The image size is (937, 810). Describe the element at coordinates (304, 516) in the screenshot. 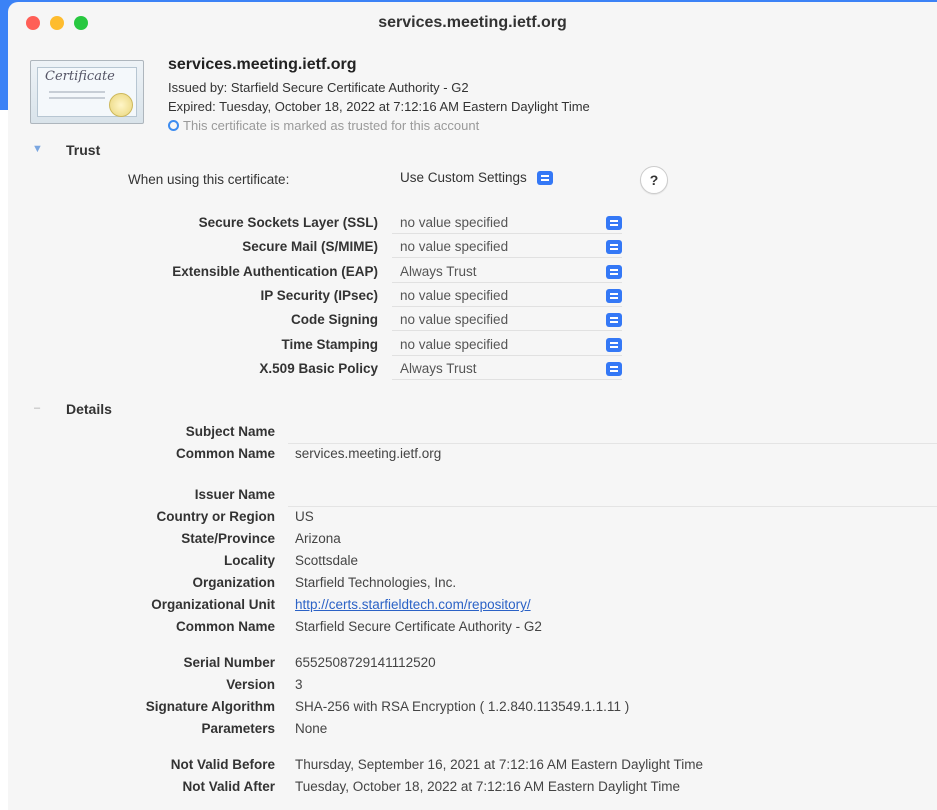

I see `detail-value: US` at that location.